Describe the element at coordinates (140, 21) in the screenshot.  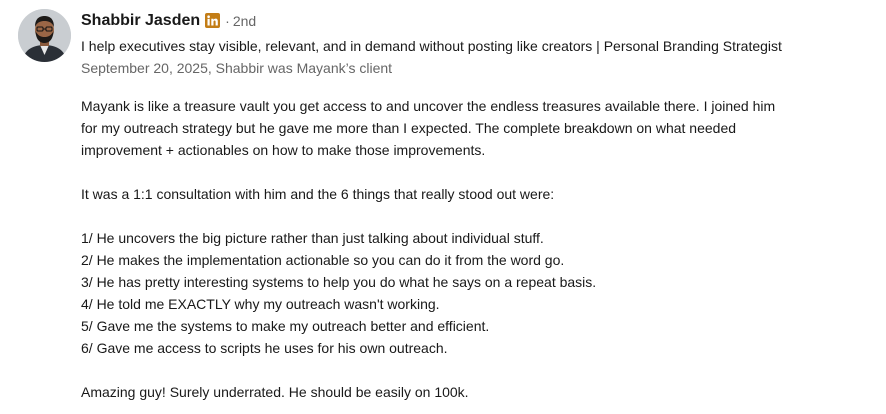
I see `author-name: Shabbir Jasden` at that location.